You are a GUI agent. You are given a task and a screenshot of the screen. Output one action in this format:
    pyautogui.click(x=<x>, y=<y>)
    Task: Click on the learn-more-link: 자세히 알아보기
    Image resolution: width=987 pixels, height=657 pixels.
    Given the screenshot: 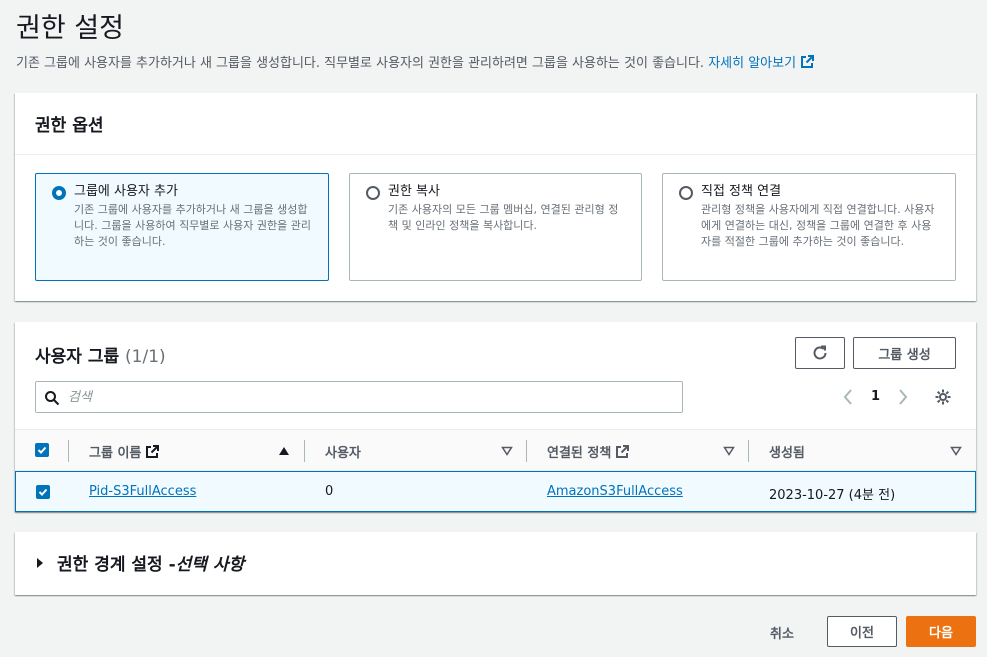 What is the action you would take?
    pyautogui.click(x=761, y=63)
    